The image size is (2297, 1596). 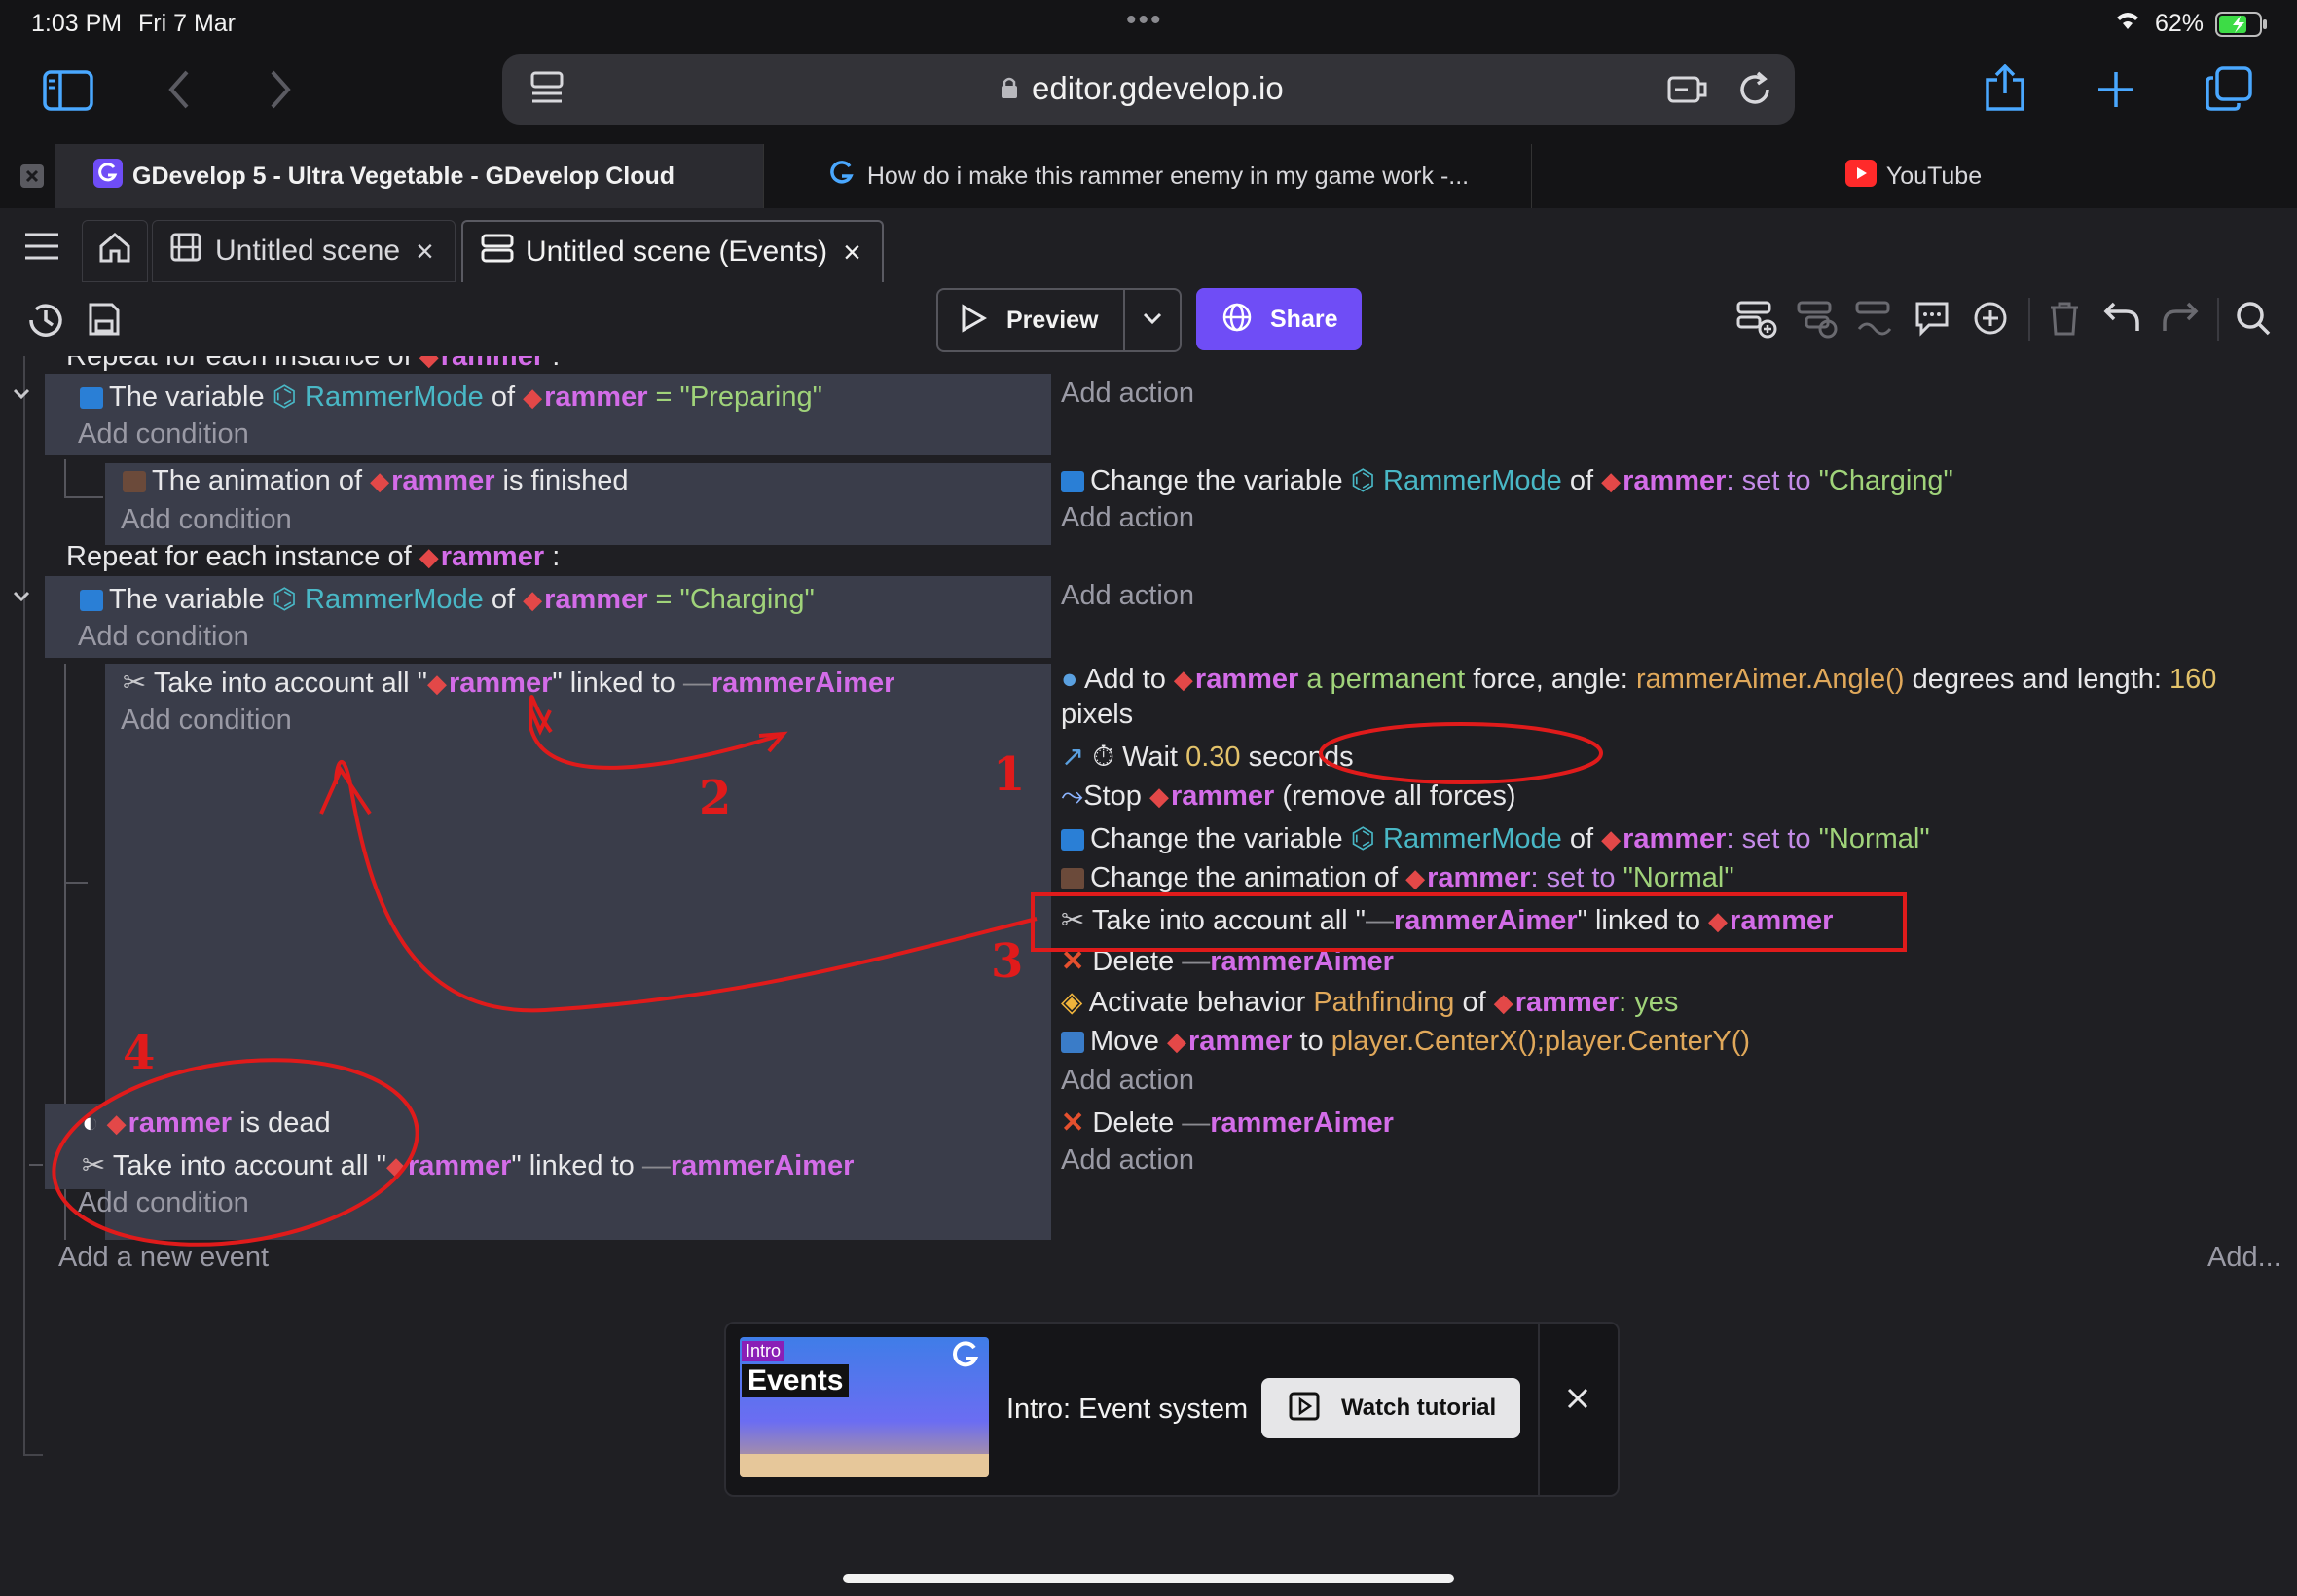 I want to click on battery-percent: 62%, so click(x=2180, y=23).